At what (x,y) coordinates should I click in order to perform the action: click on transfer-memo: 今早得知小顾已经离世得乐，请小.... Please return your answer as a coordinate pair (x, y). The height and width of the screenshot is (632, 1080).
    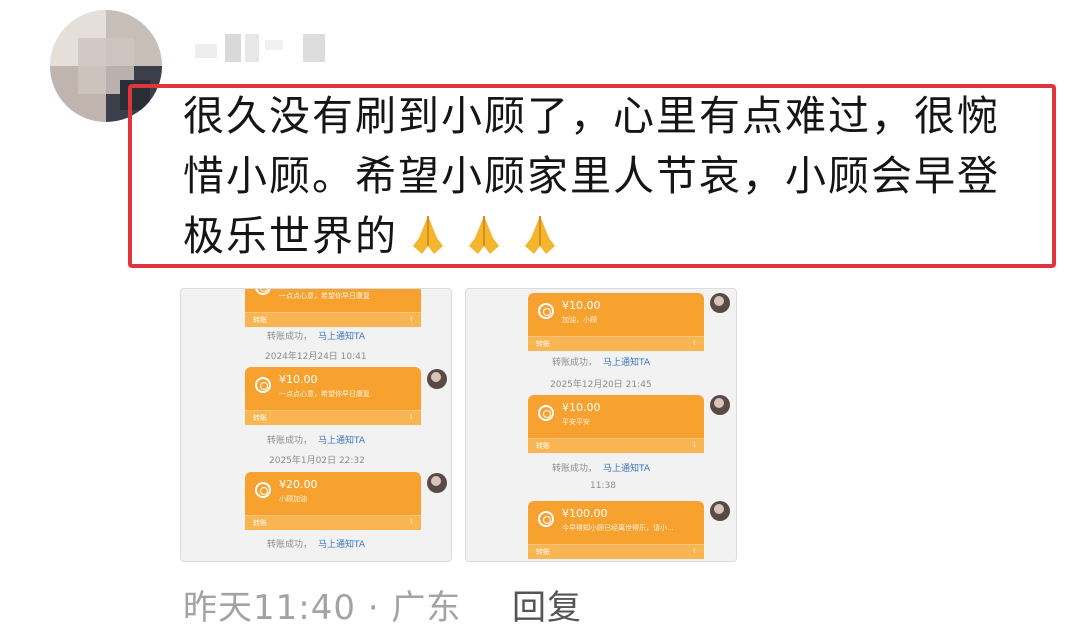
    Looking at the image, I should click on (618, 528).